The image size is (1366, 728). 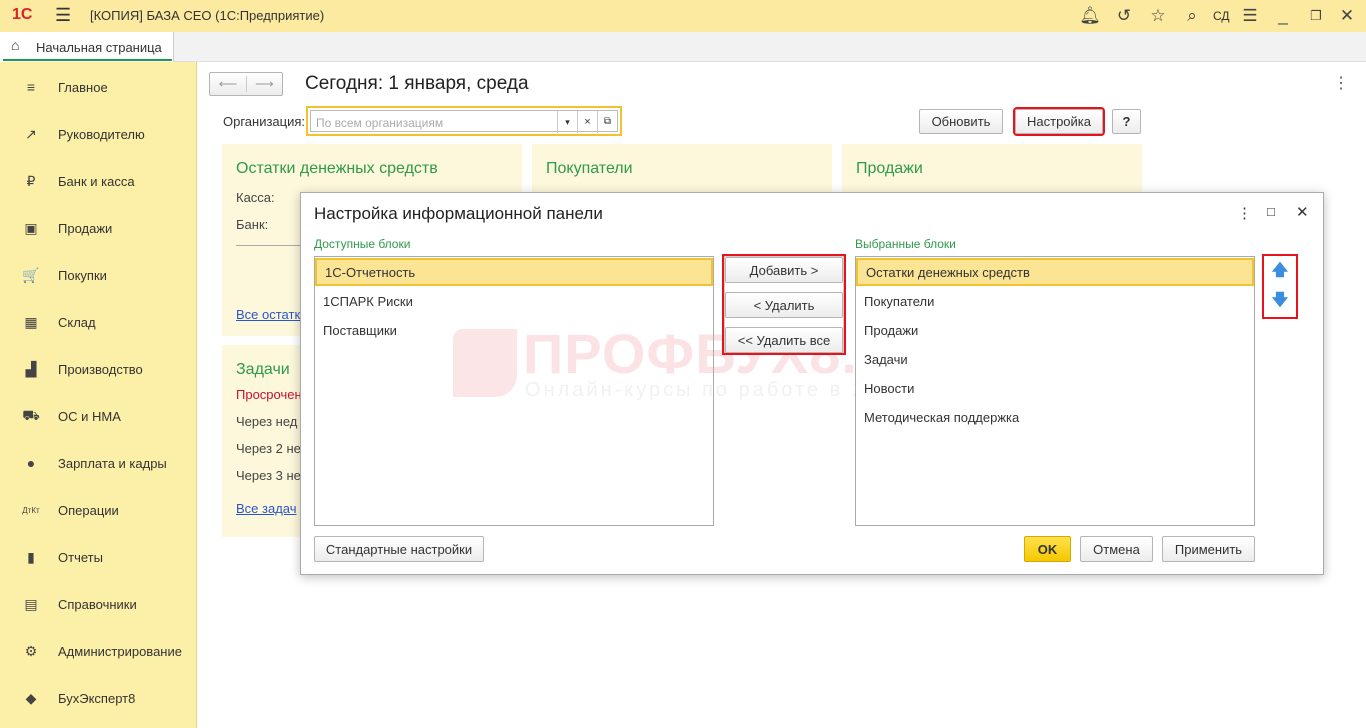 What do you see at coordinates (268, 448) in the screenshot?
I see `two-weeks-row: Через 2 не` at bounding box center [268, 448].